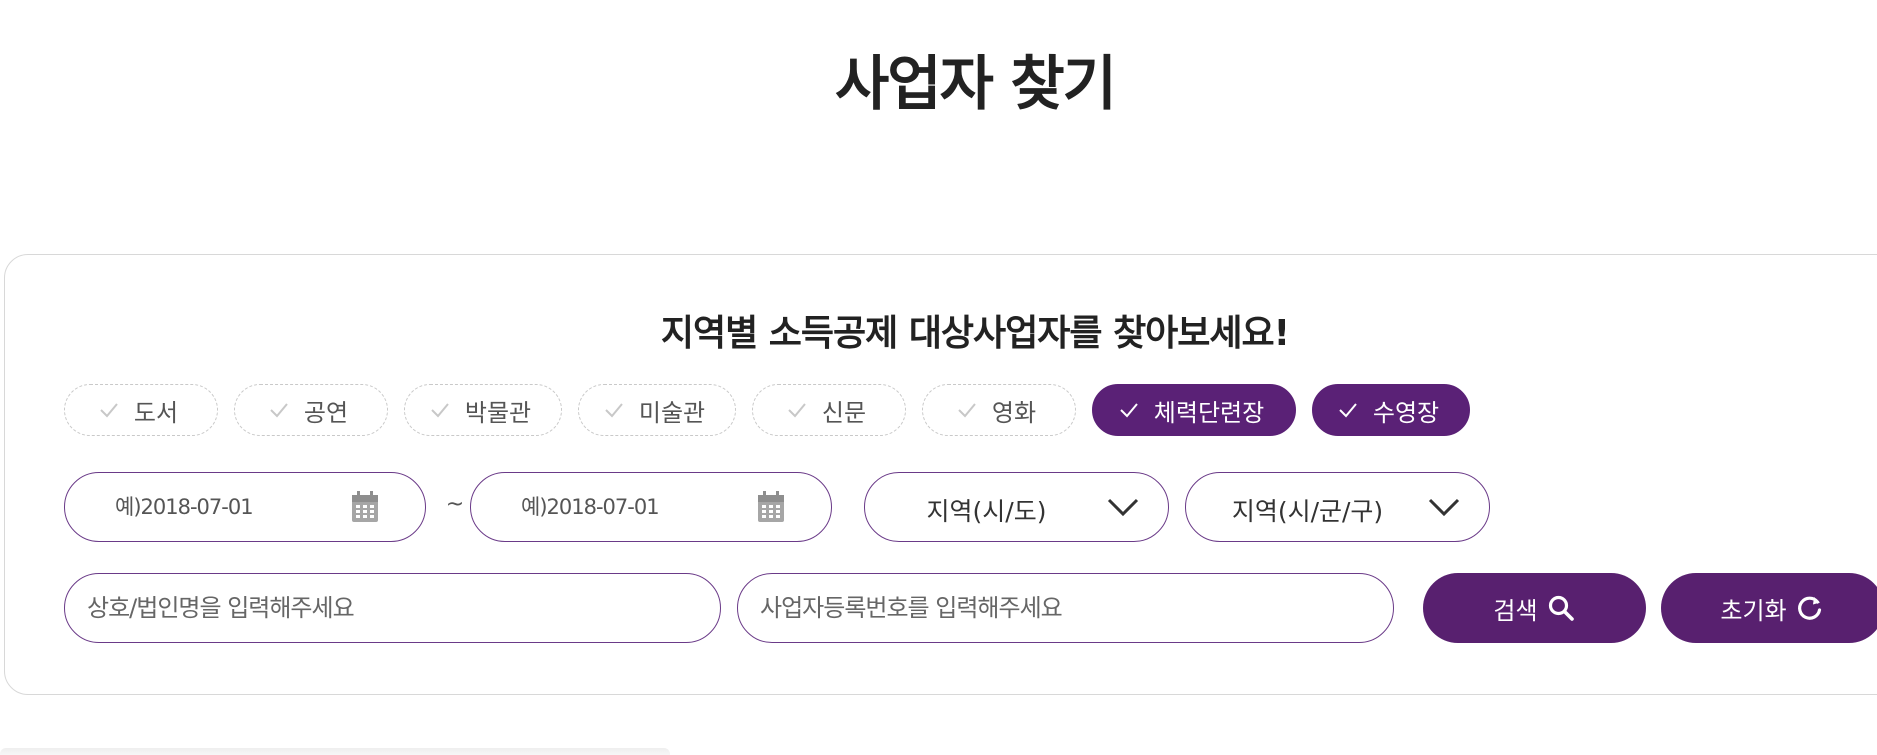 This screenshot has height=755, width=1877. Describe the element at coordinates (844, 412) in the screenshot. I see `category-chip-label: 신문` at that location.